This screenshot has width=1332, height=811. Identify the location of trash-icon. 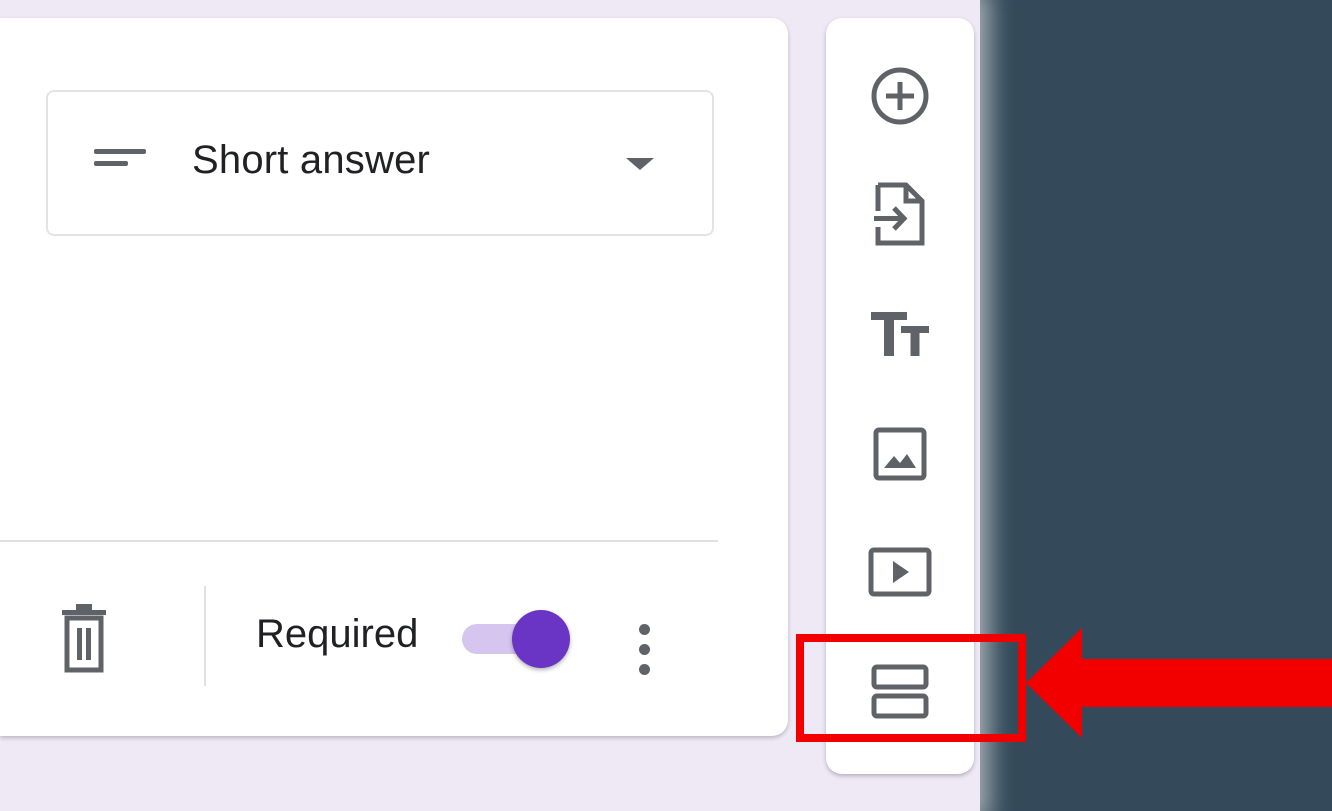
(84, 639).